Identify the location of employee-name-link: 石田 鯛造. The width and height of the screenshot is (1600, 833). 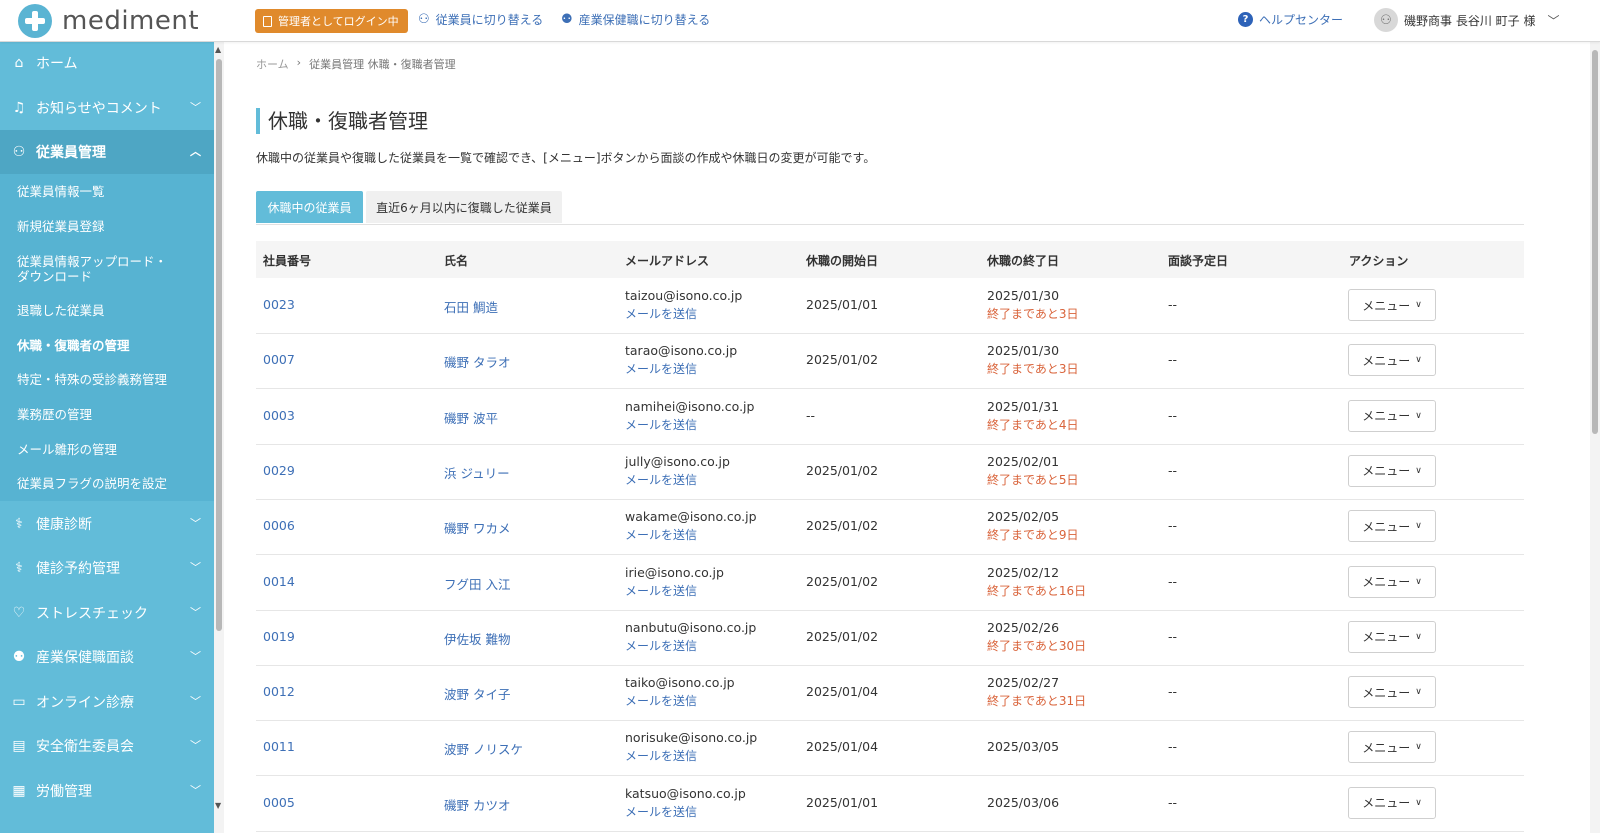
(471, 306).